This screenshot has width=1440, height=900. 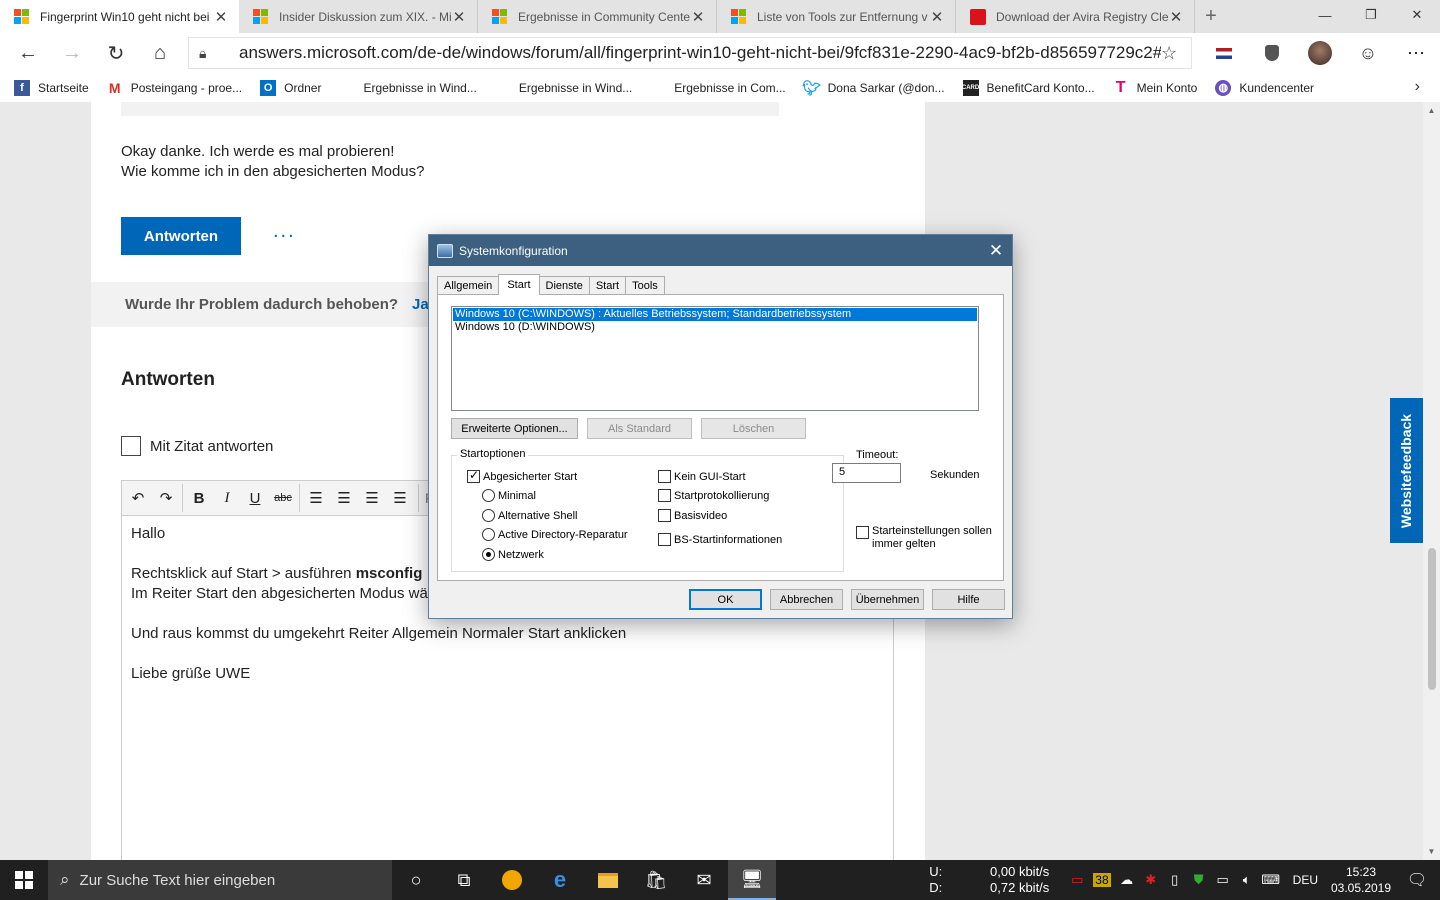 I want to click on make-permanent-checkbox: Starteinstellungen sollen immer gelten, so click(x=926, y=538).